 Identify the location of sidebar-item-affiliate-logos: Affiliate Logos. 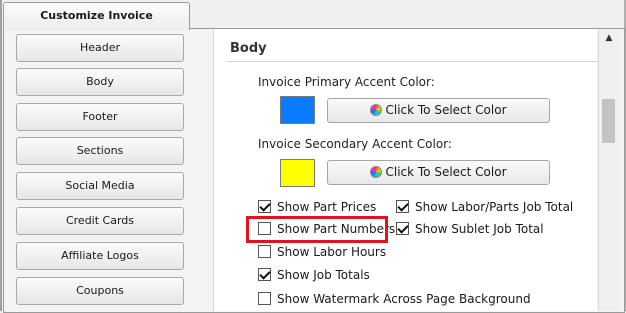
(100, 256).